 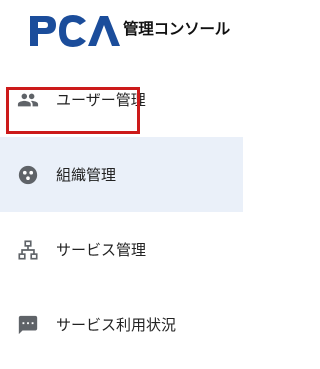 I want to click on people-icon, so click(x=28, y=100).